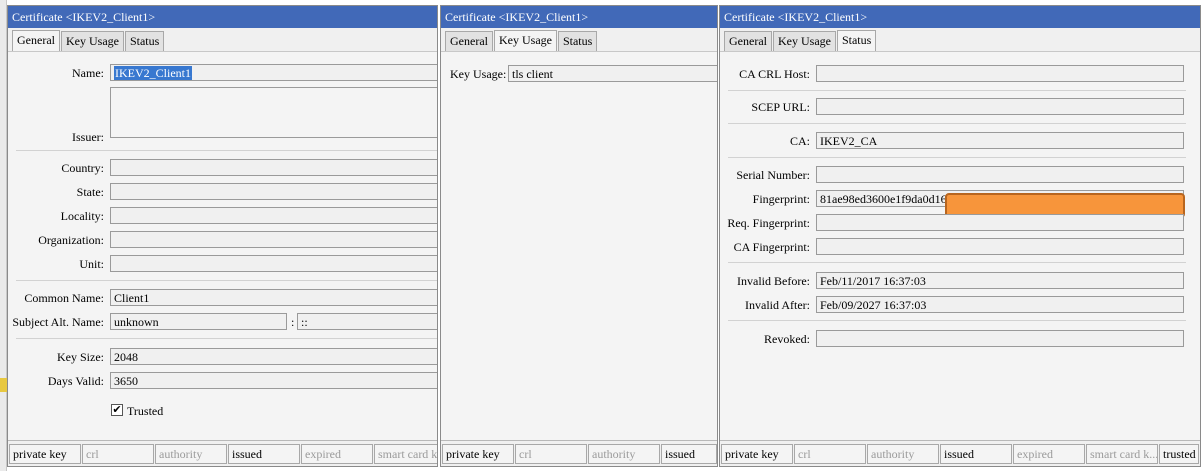  Describe the element at coordinates (3, 385) in the screenshot. I see `background-selected-cell` at that location.